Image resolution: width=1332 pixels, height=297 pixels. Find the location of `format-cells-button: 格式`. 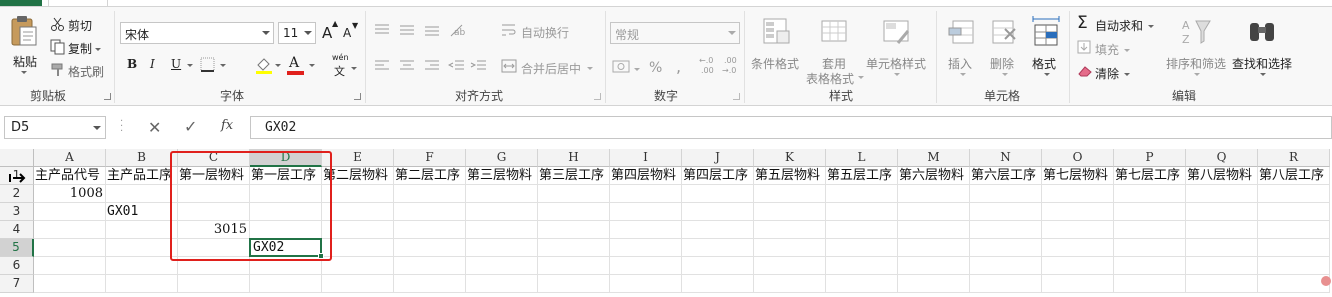

format-cells-button: 格式 is located at coordinates (1046, 46).